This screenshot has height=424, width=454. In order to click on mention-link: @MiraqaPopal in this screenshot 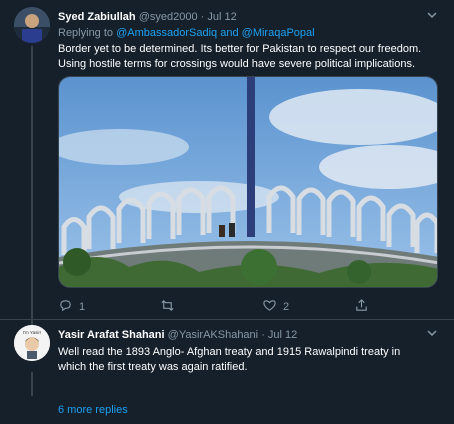, I will do `click(278, 33)`.